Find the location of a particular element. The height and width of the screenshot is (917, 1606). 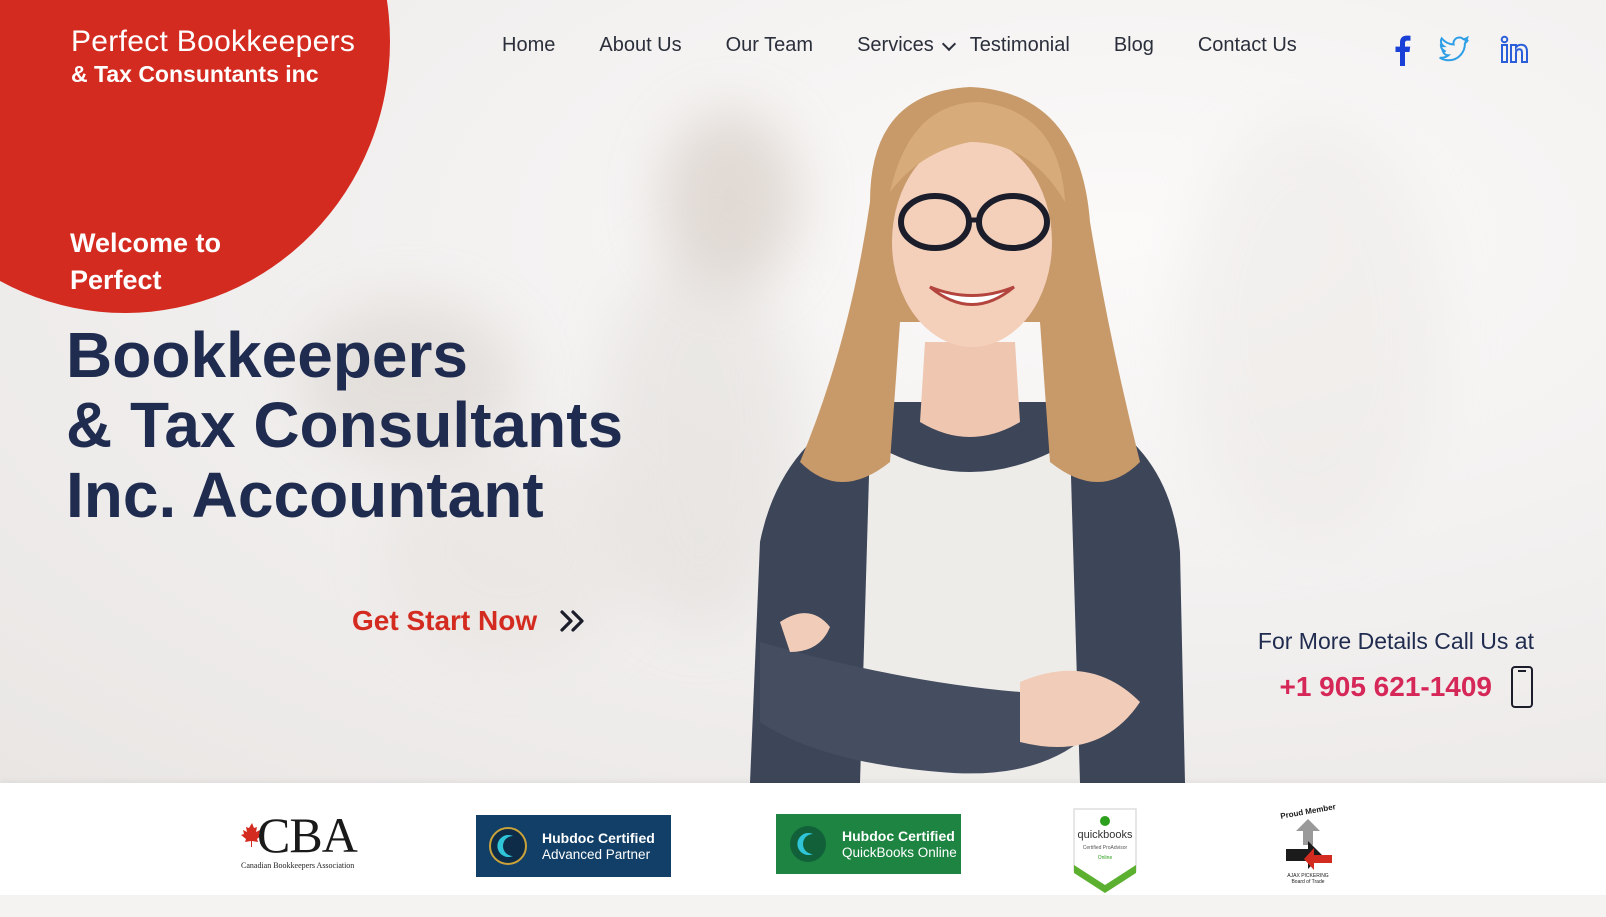

quickbooks-subtitle: Certified ProAdvisor is located at coordinates (1105, 848).